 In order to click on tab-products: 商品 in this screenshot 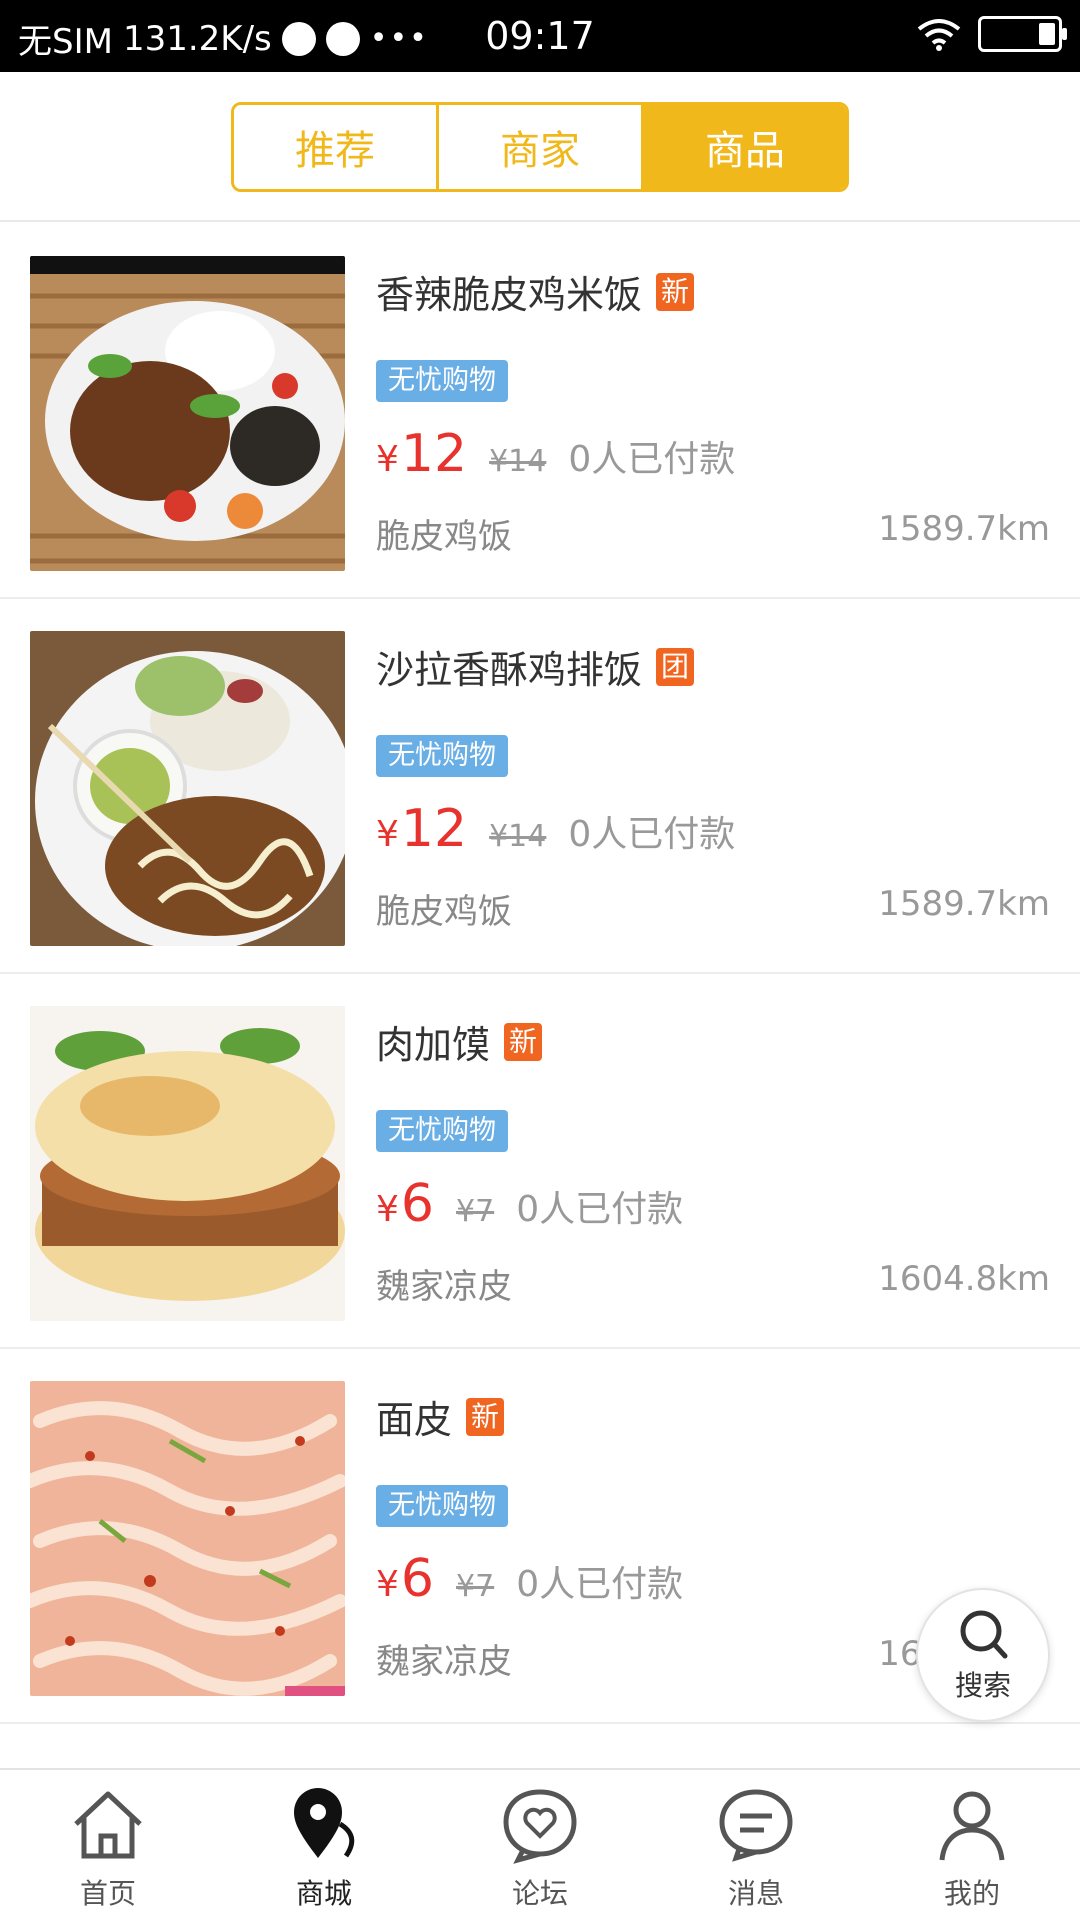, I will do `click(745, 147)`.